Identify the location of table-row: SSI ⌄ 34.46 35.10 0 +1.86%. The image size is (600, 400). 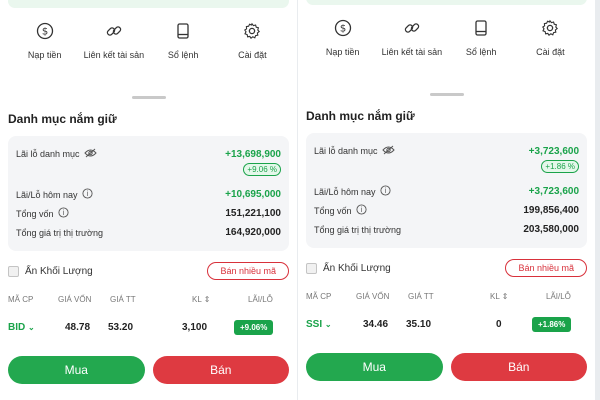
(446, 327).